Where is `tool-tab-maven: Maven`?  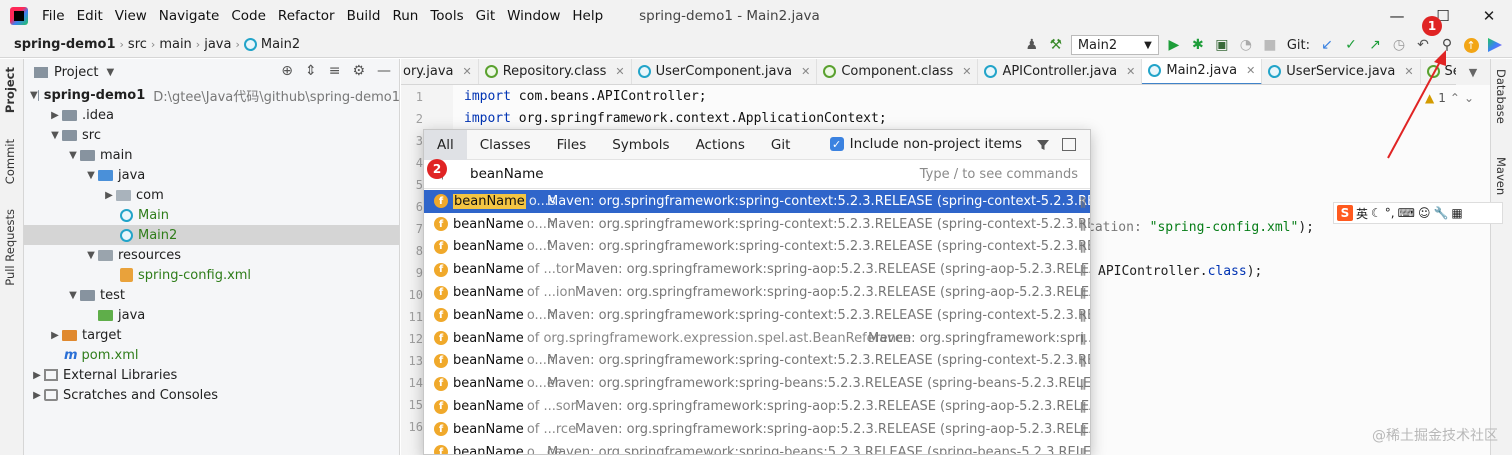 tool-tab-maven: Maven is located at coordinates (1501, 176).